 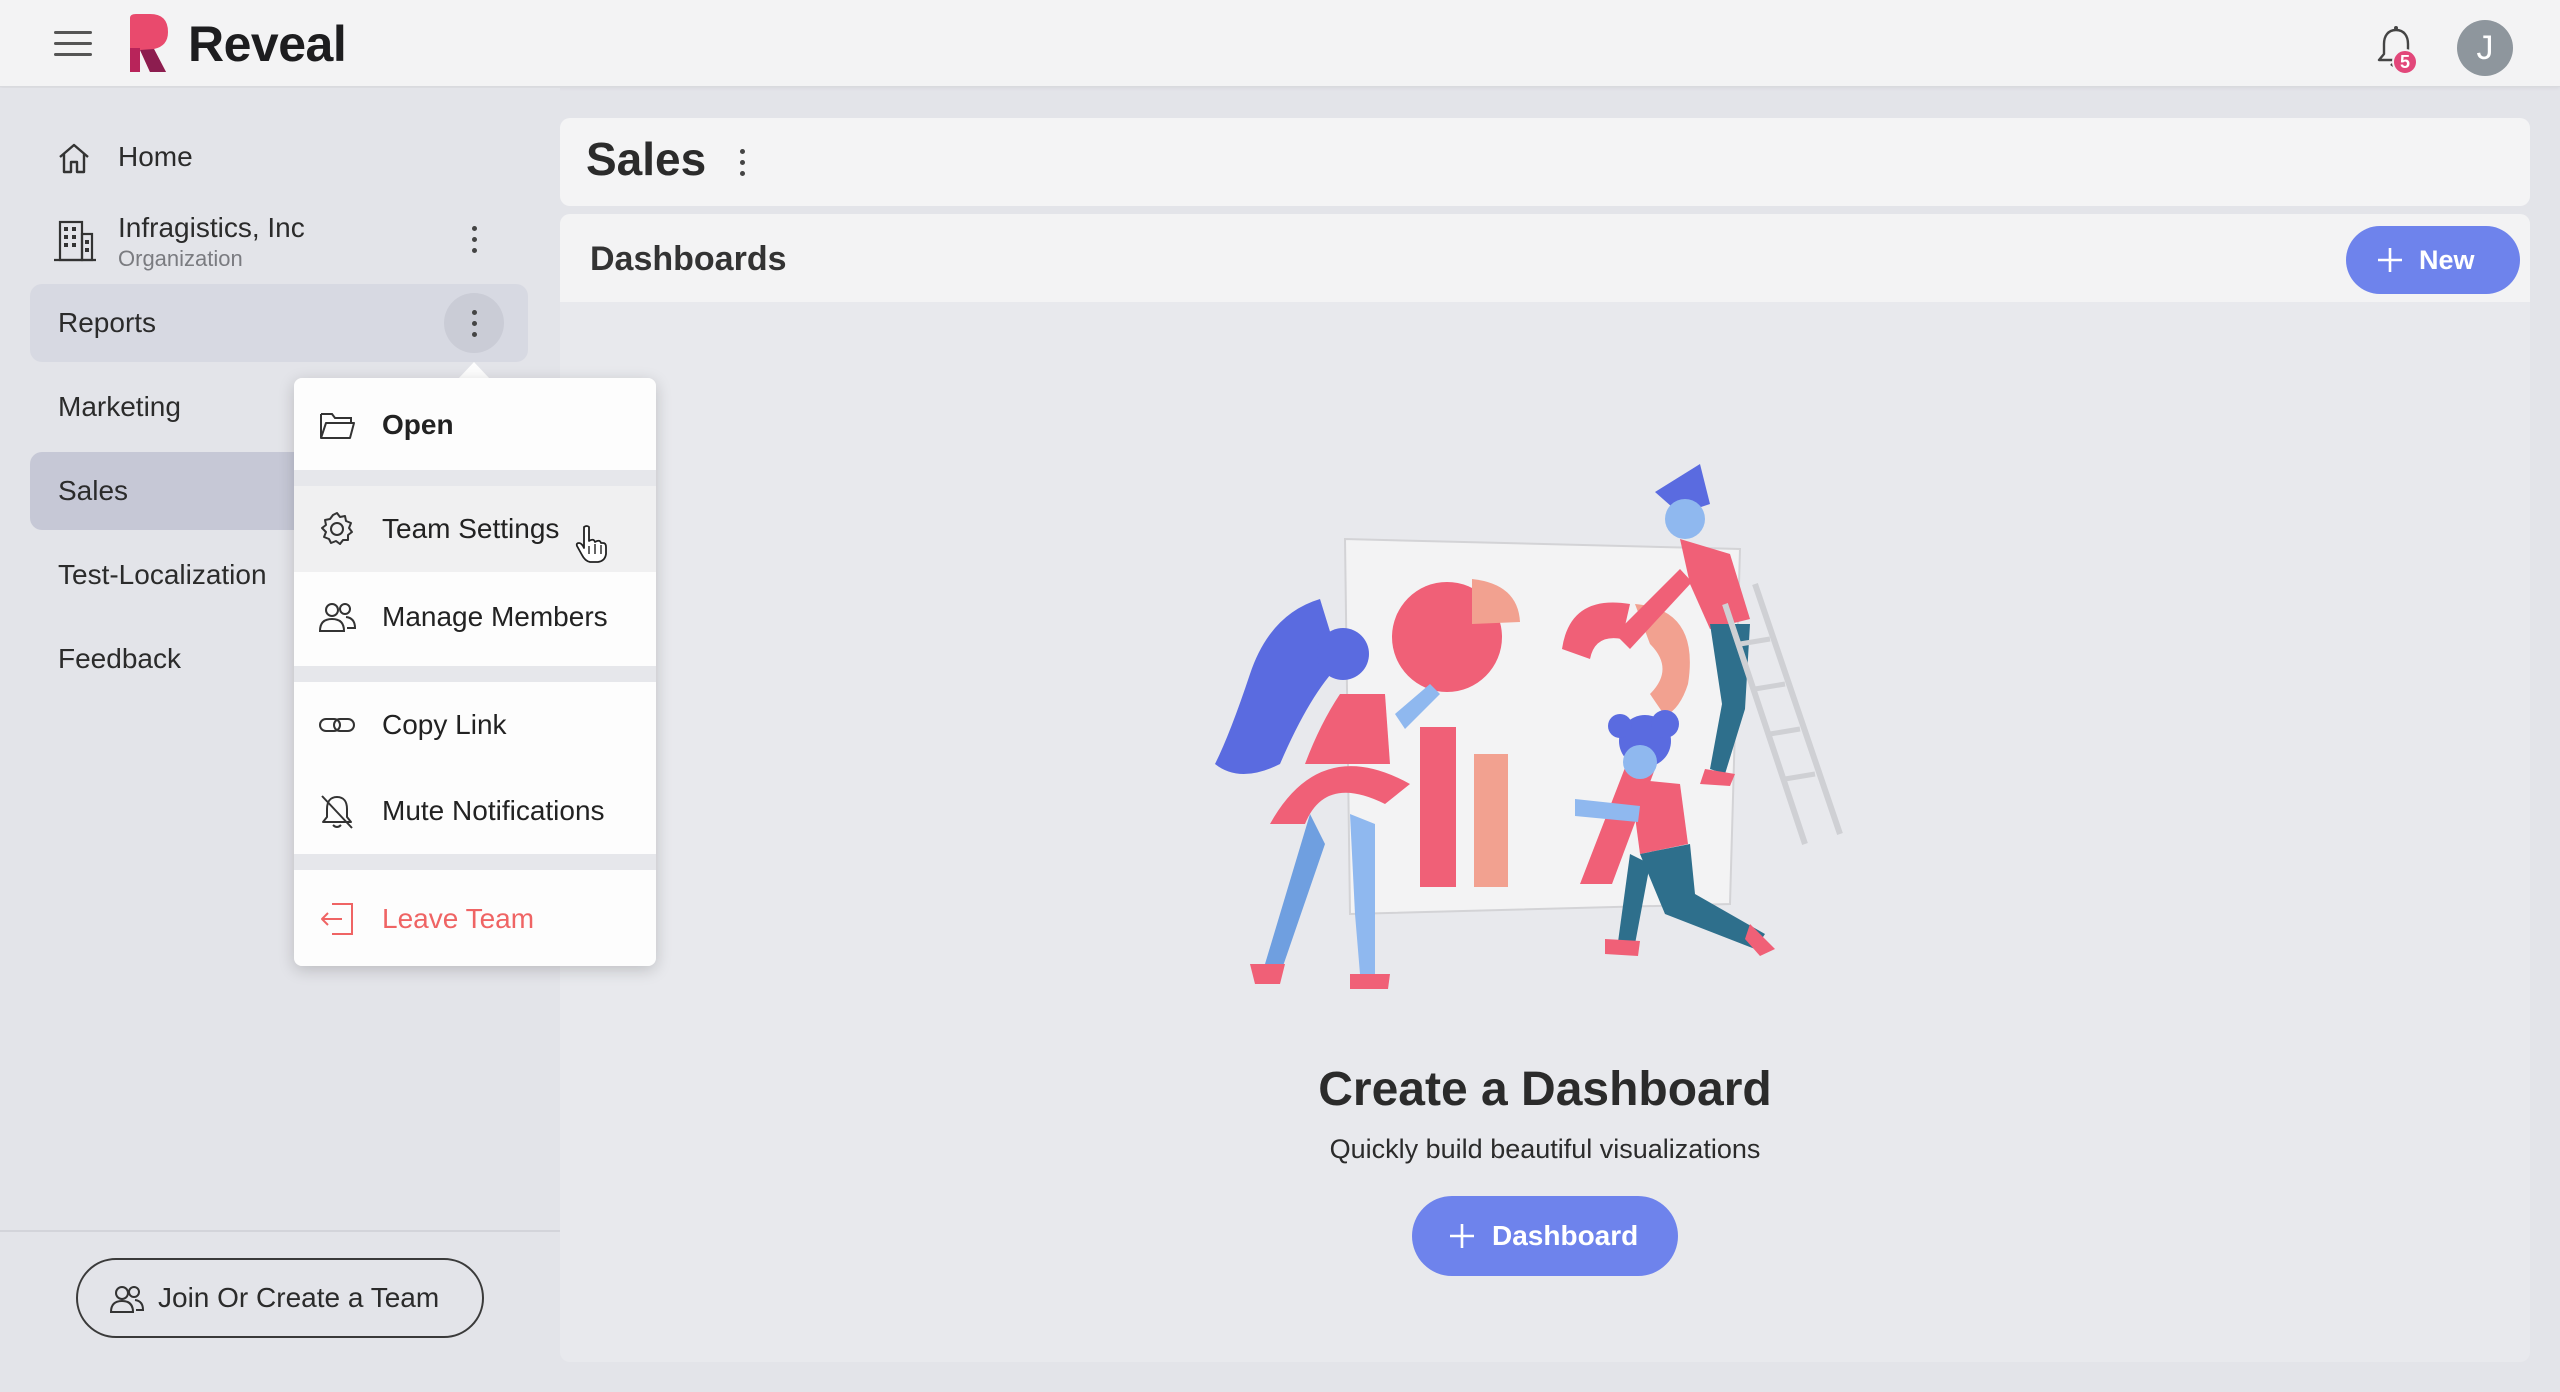 I want to click on link-icon, so click(x=337, y=725).